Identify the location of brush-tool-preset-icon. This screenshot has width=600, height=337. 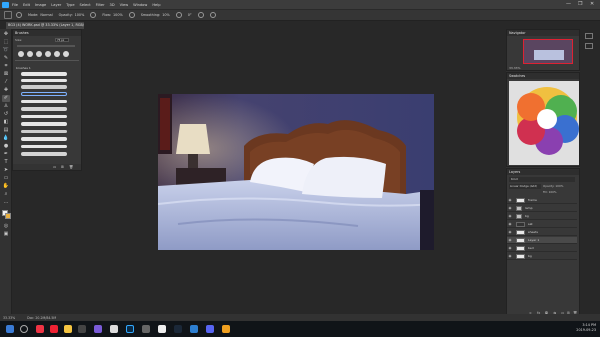
(8, 15).